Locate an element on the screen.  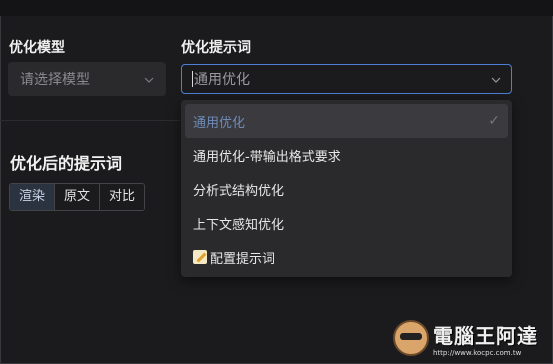
watermark-title: 電腦王阿達 is located at coordinates (485, 335).